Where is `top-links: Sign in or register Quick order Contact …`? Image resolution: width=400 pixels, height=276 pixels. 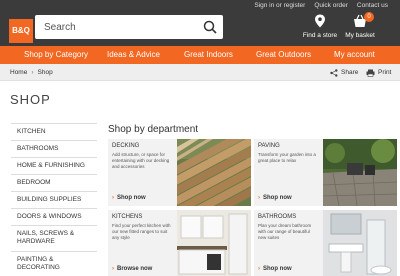
top-links: Sign in or register Quick order Contact … is located at coordinates (321, 5).